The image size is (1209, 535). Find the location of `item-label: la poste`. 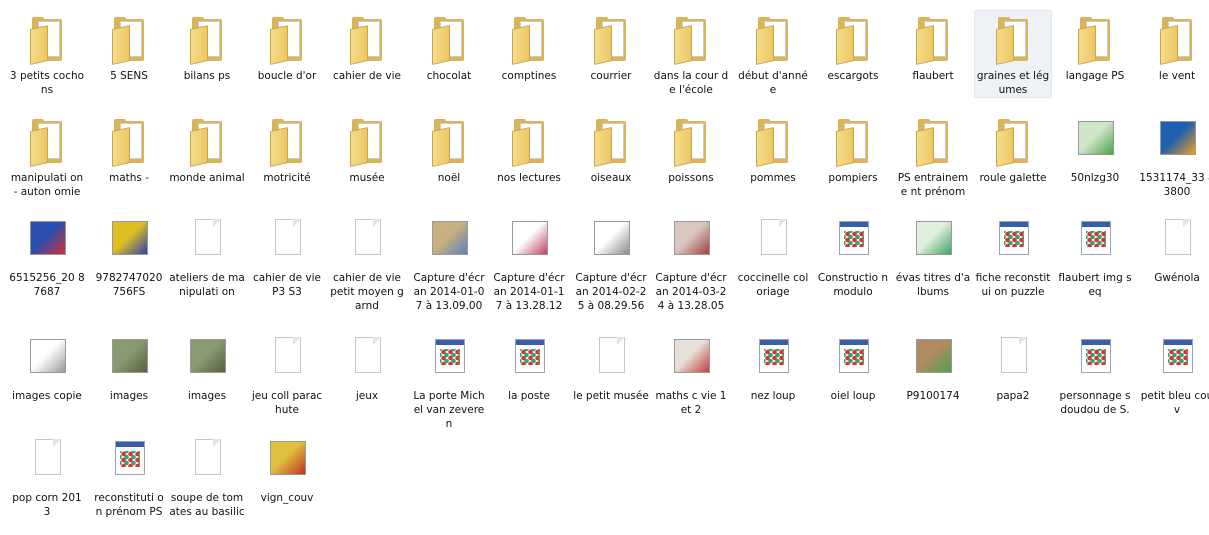

item-label: la poste is located at coordinates (529, 396).